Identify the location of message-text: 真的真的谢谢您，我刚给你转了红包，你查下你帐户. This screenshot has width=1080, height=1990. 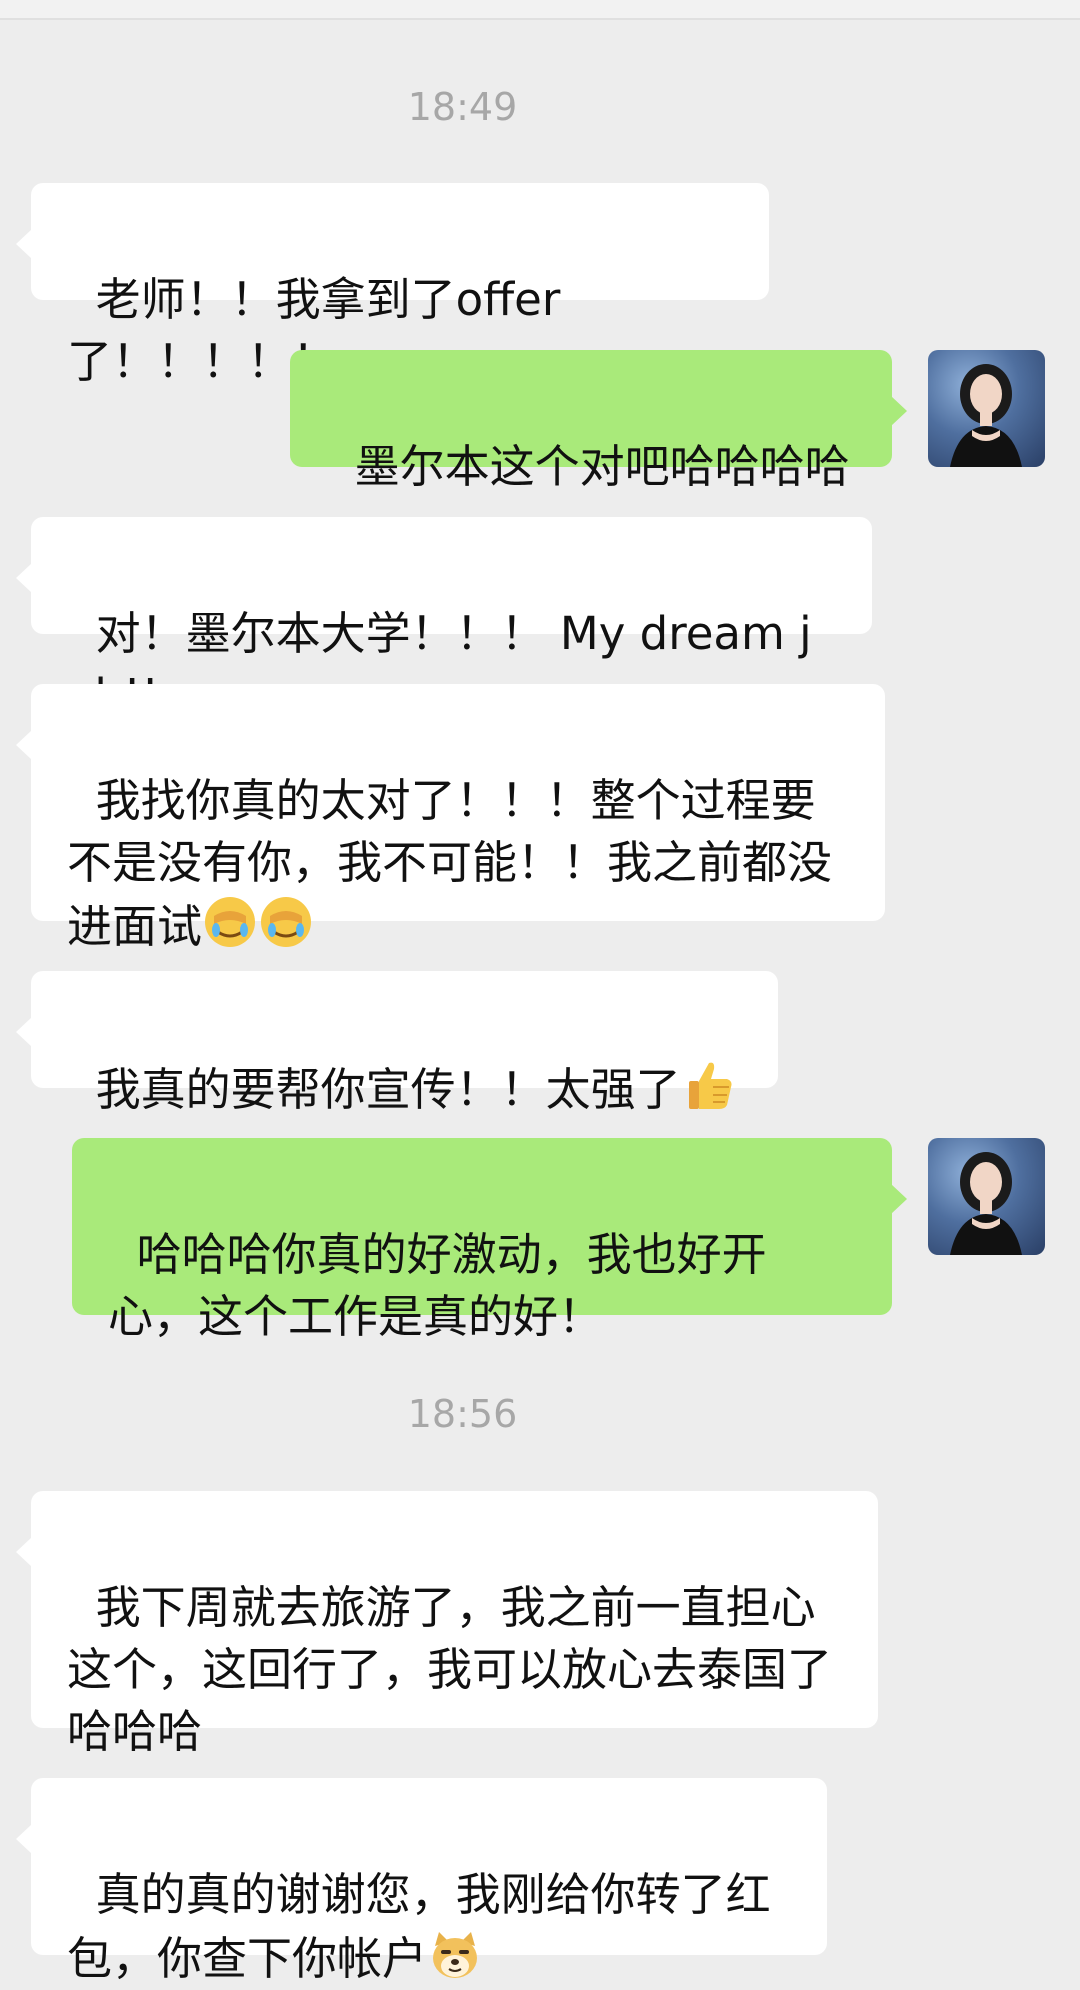
(419, 1926).